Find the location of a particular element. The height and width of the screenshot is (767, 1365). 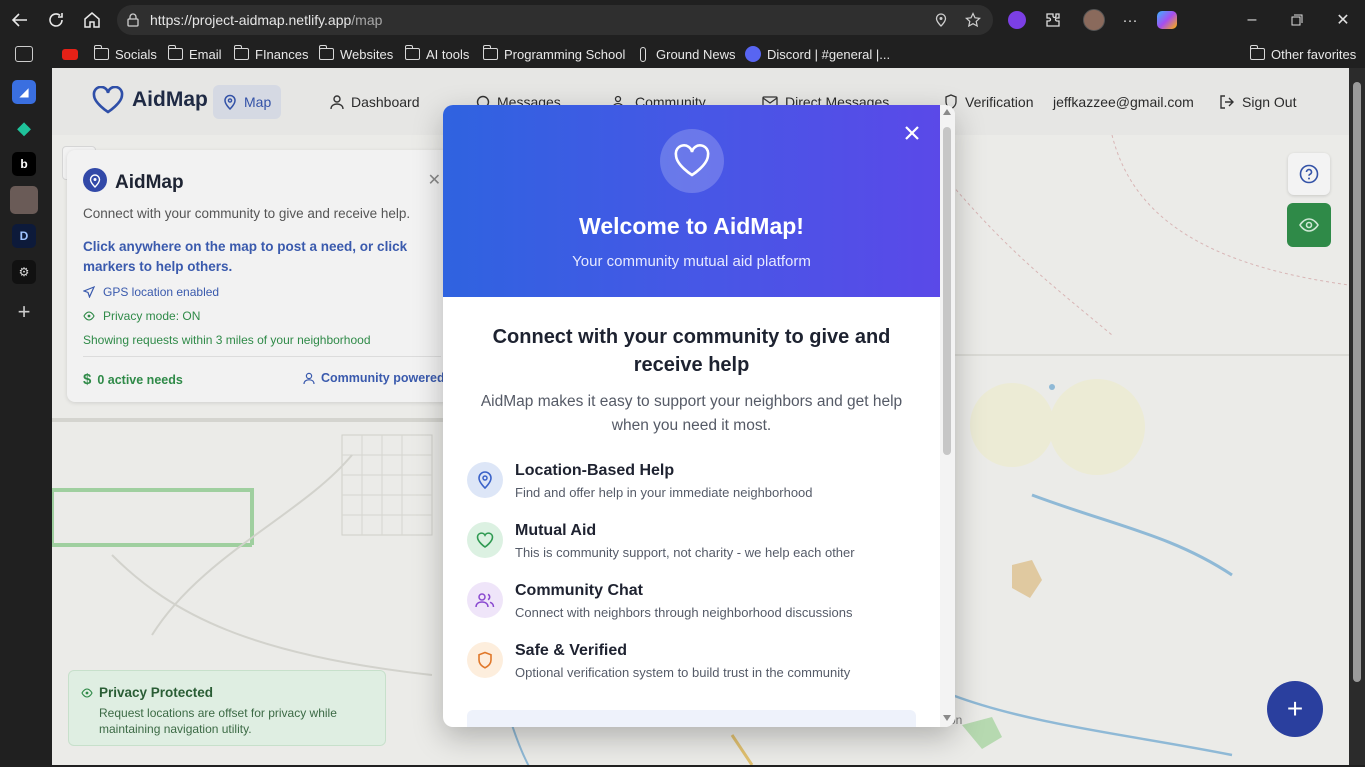

discord-icon is located at coordinates (753, 54).